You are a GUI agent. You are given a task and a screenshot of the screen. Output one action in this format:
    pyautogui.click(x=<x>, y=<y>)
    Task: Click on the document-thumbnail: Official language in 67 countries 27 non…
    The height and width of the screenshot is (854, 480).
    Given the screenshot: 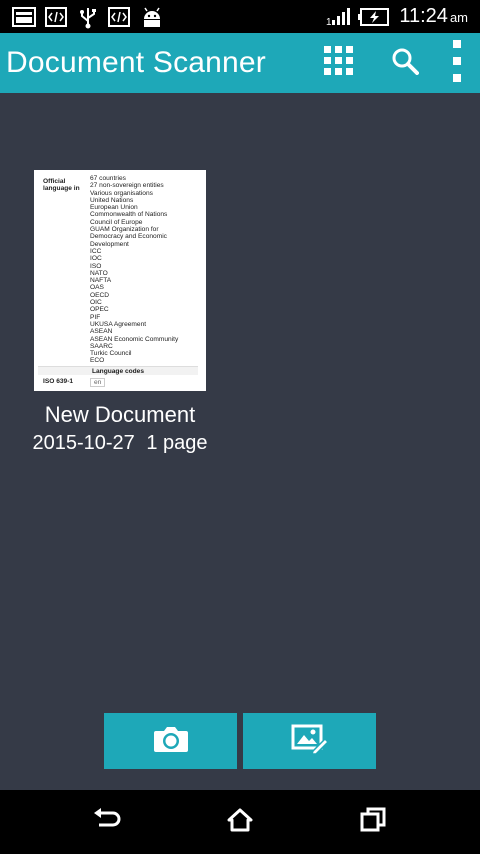 What is the action you would take?
    pyautogui.click(x=120, y=280)
    